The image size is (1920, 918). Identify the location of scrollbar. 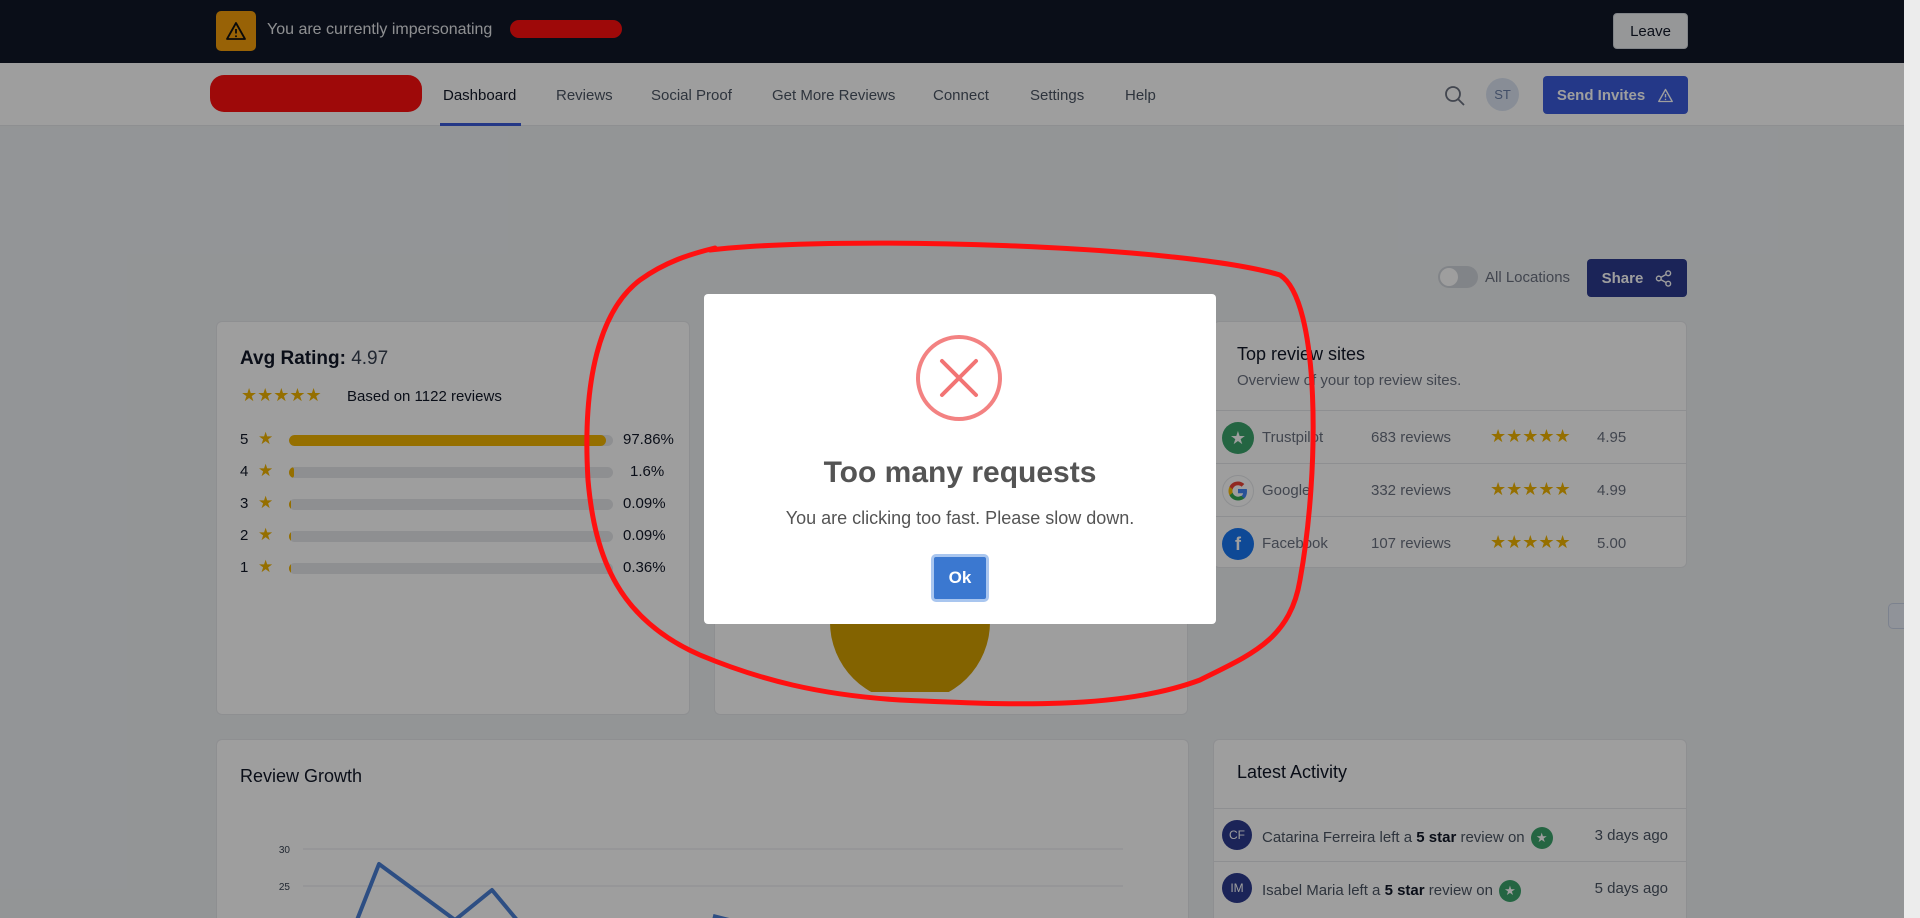
(1912, 459).